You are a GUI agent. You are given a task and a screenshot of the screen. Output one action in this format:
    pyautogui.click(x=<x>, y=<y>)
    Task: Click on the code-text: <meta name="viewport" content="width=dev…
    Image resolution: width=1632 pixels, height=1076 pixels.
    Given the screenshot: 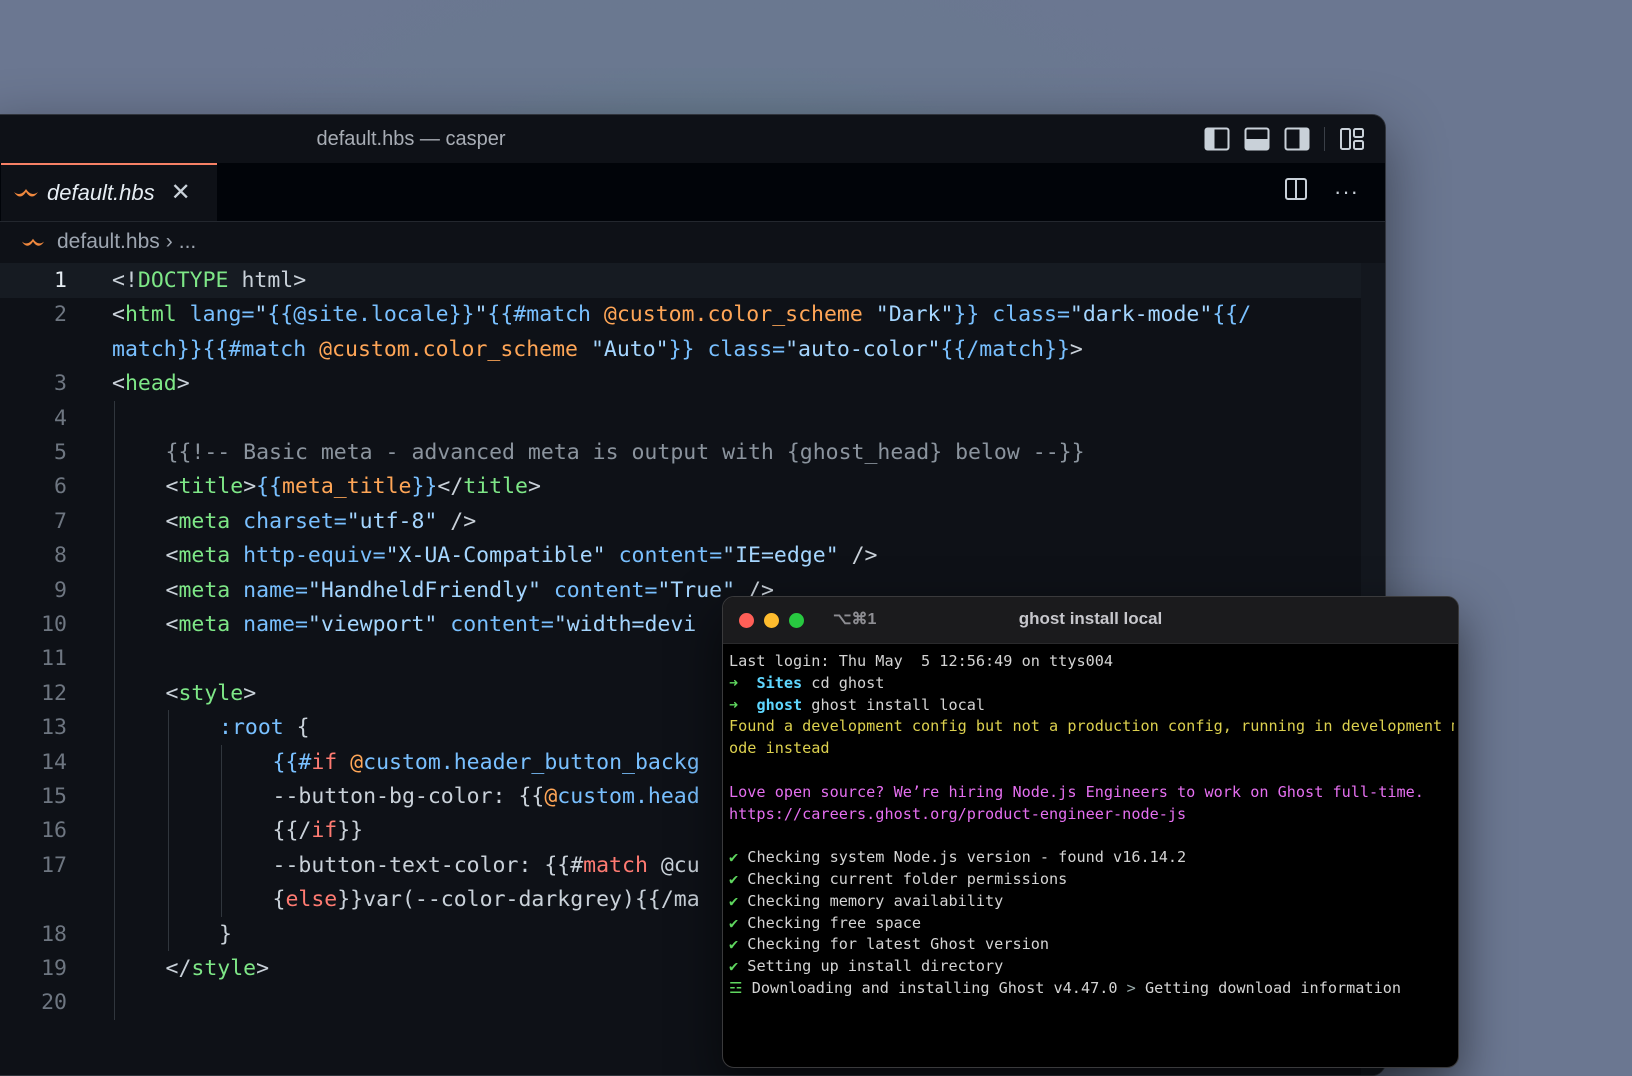 What is the action you would take?
    pyautogui.click(x=431, y=624)
    